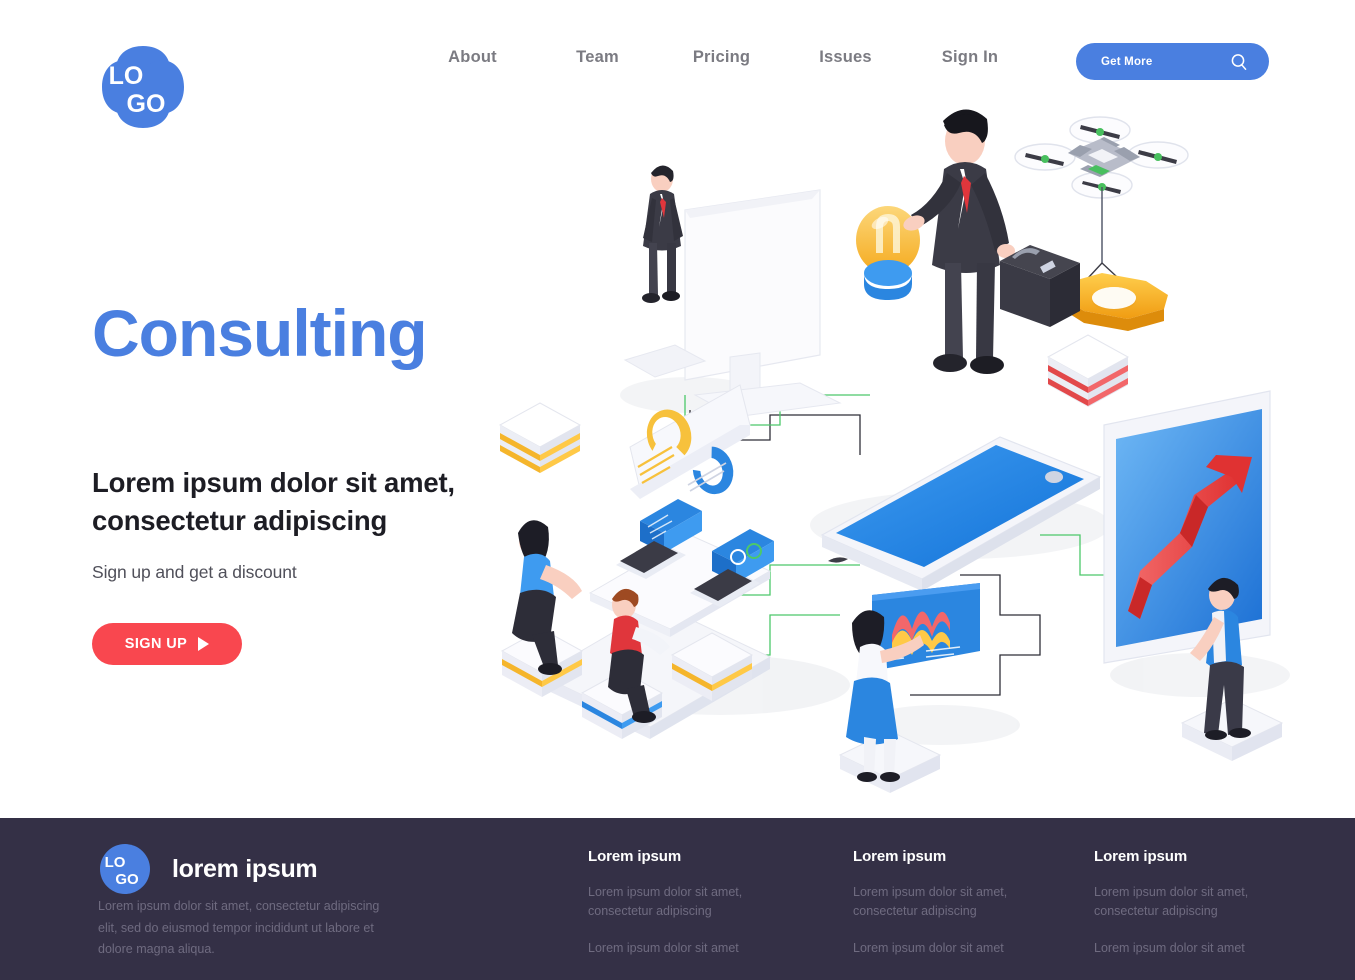 The width and height of the screenshot is (1355, 980). What do you see at coordinates (204, 643) in the screenshot?
I see `play-icon` at bounding box center [204, 643].